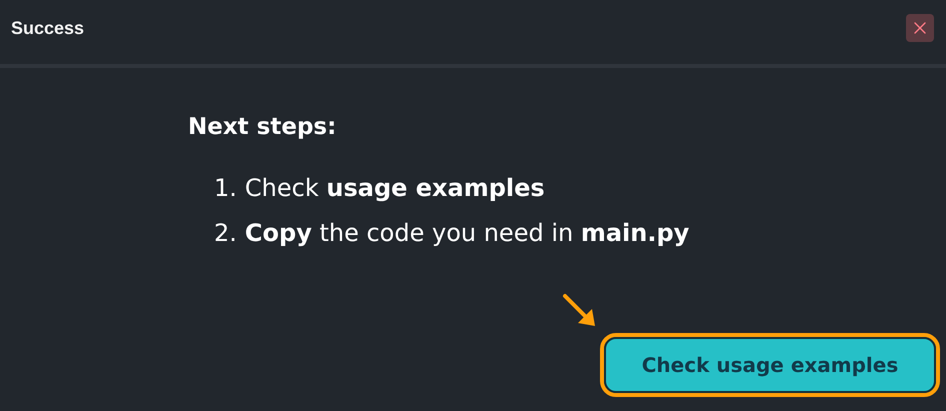 The height and width of the screenshot is (411, 946). Describe the element at coordinates (770, 365) in the screenshot. I see `check-usage-examples-button: Check usage examples` at that location.